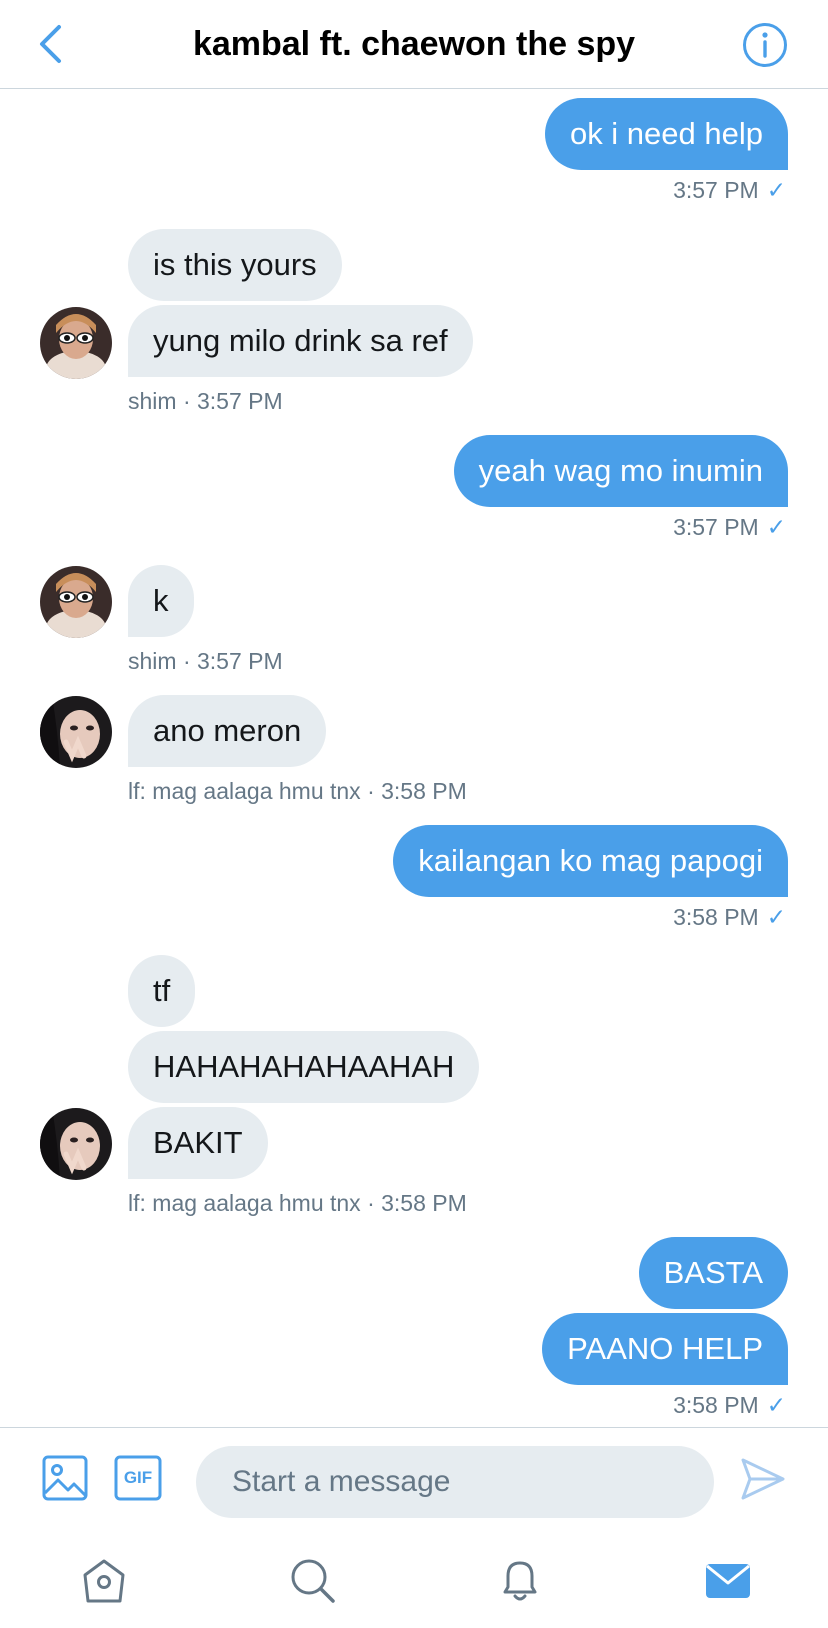  I want to click on gif-button: GIF, so click(138, 1478).